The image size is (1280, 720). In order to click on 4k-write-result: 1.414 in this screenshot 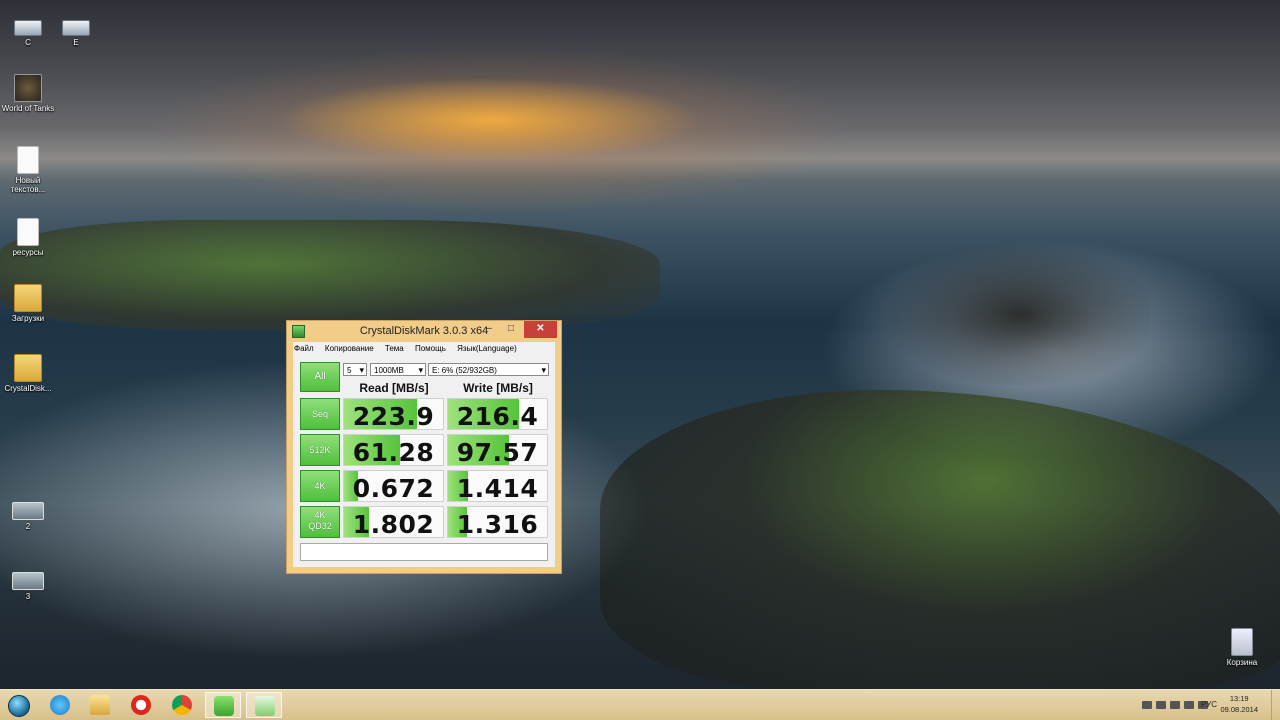, I will do `click(497, 486)`.